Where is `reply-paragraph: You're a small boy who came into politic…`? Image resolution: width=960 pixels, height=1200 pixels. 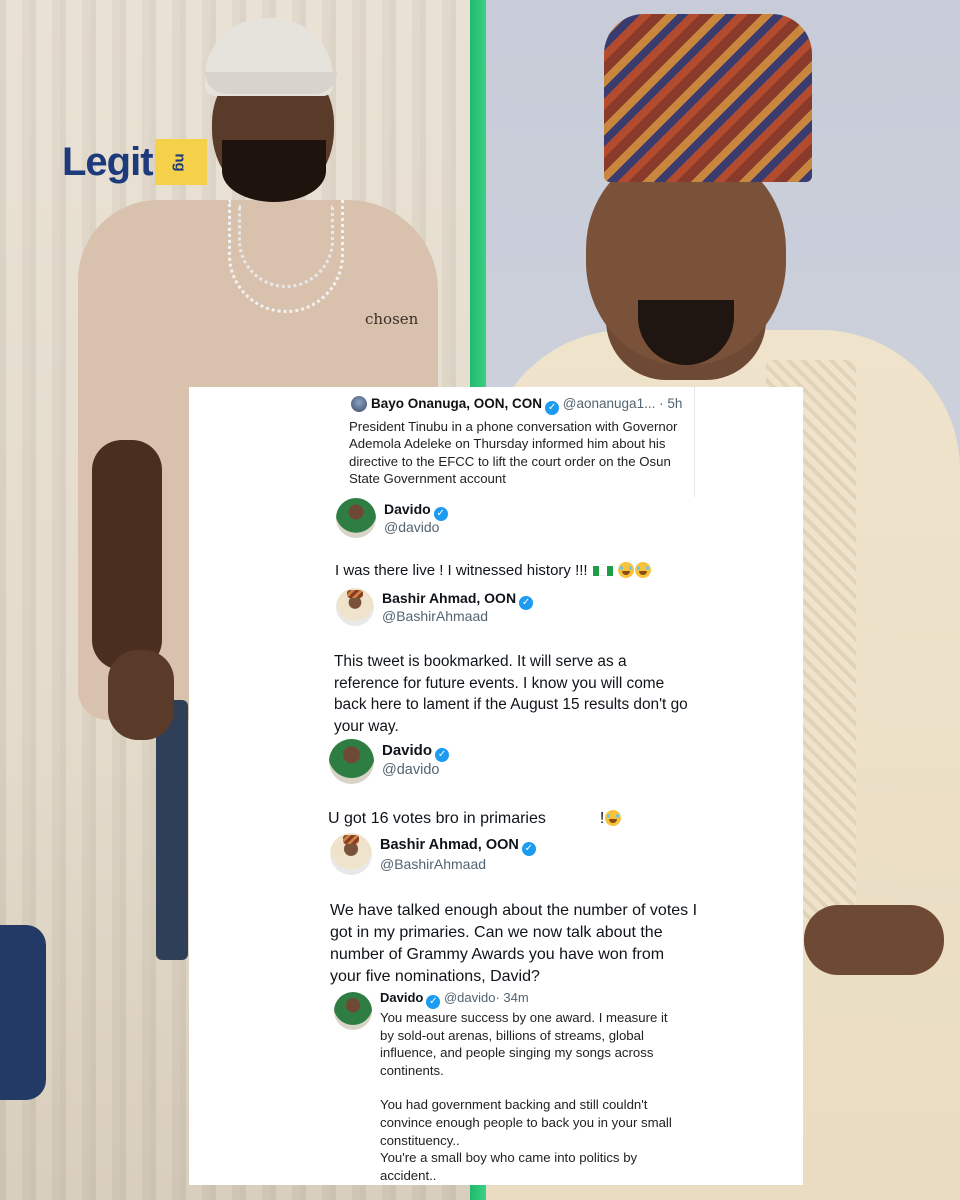 reply-paragraph: You're a small boy who came into politic… is located at coordinates (509, 1166).